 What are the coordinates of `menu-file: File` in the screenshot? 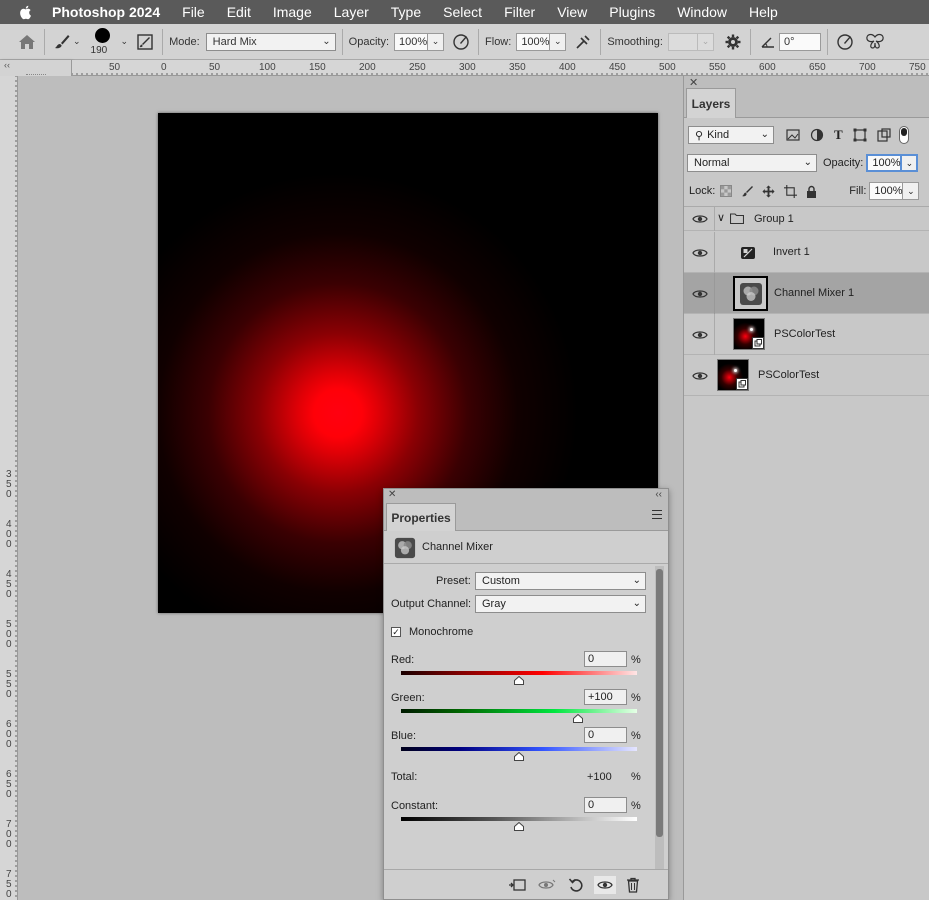 It's located at (193, 12).